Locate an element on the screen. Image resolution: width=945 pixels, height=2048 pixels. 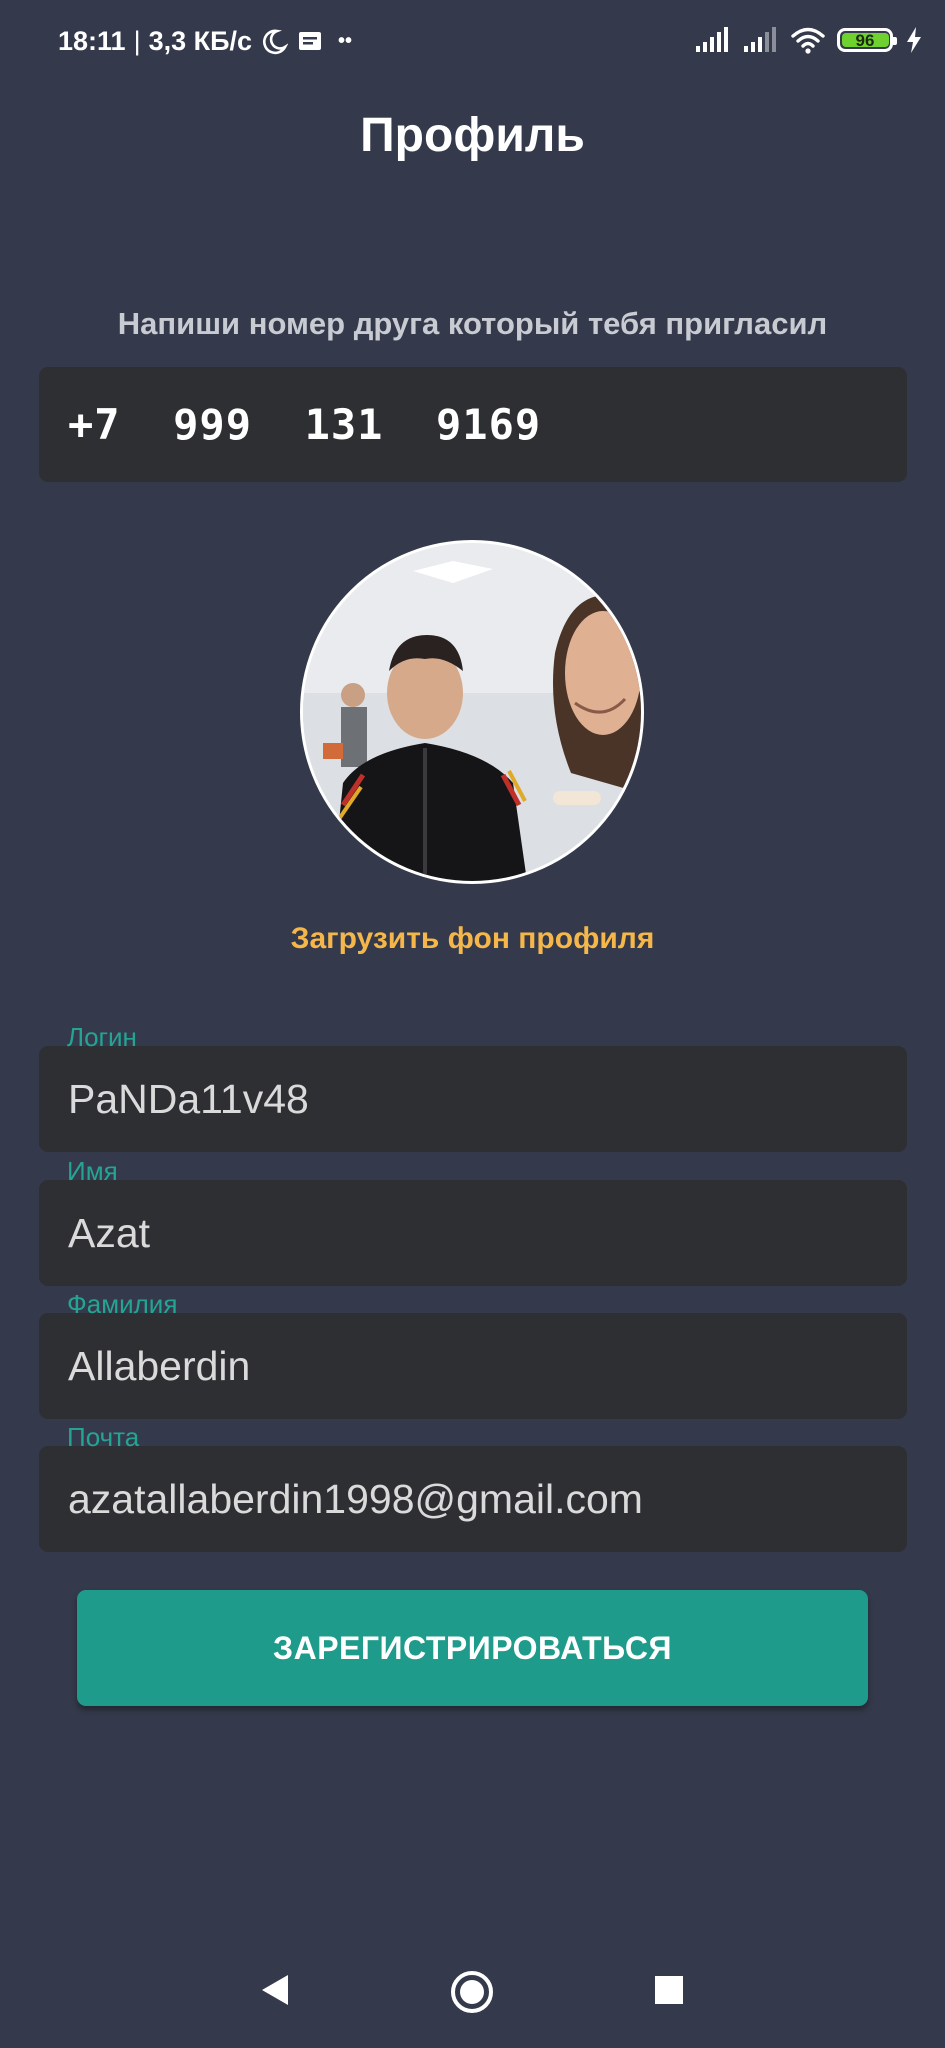
register-button: ЗАРЕГИСТРИРОВАТЬСЯ is located at coordinates (472, 1648).